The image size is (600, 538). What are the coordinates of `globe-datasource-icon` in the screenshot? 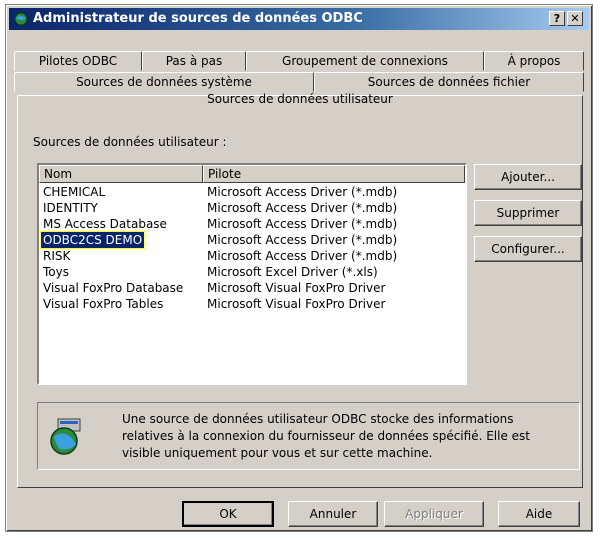 It's located at (65, 436).